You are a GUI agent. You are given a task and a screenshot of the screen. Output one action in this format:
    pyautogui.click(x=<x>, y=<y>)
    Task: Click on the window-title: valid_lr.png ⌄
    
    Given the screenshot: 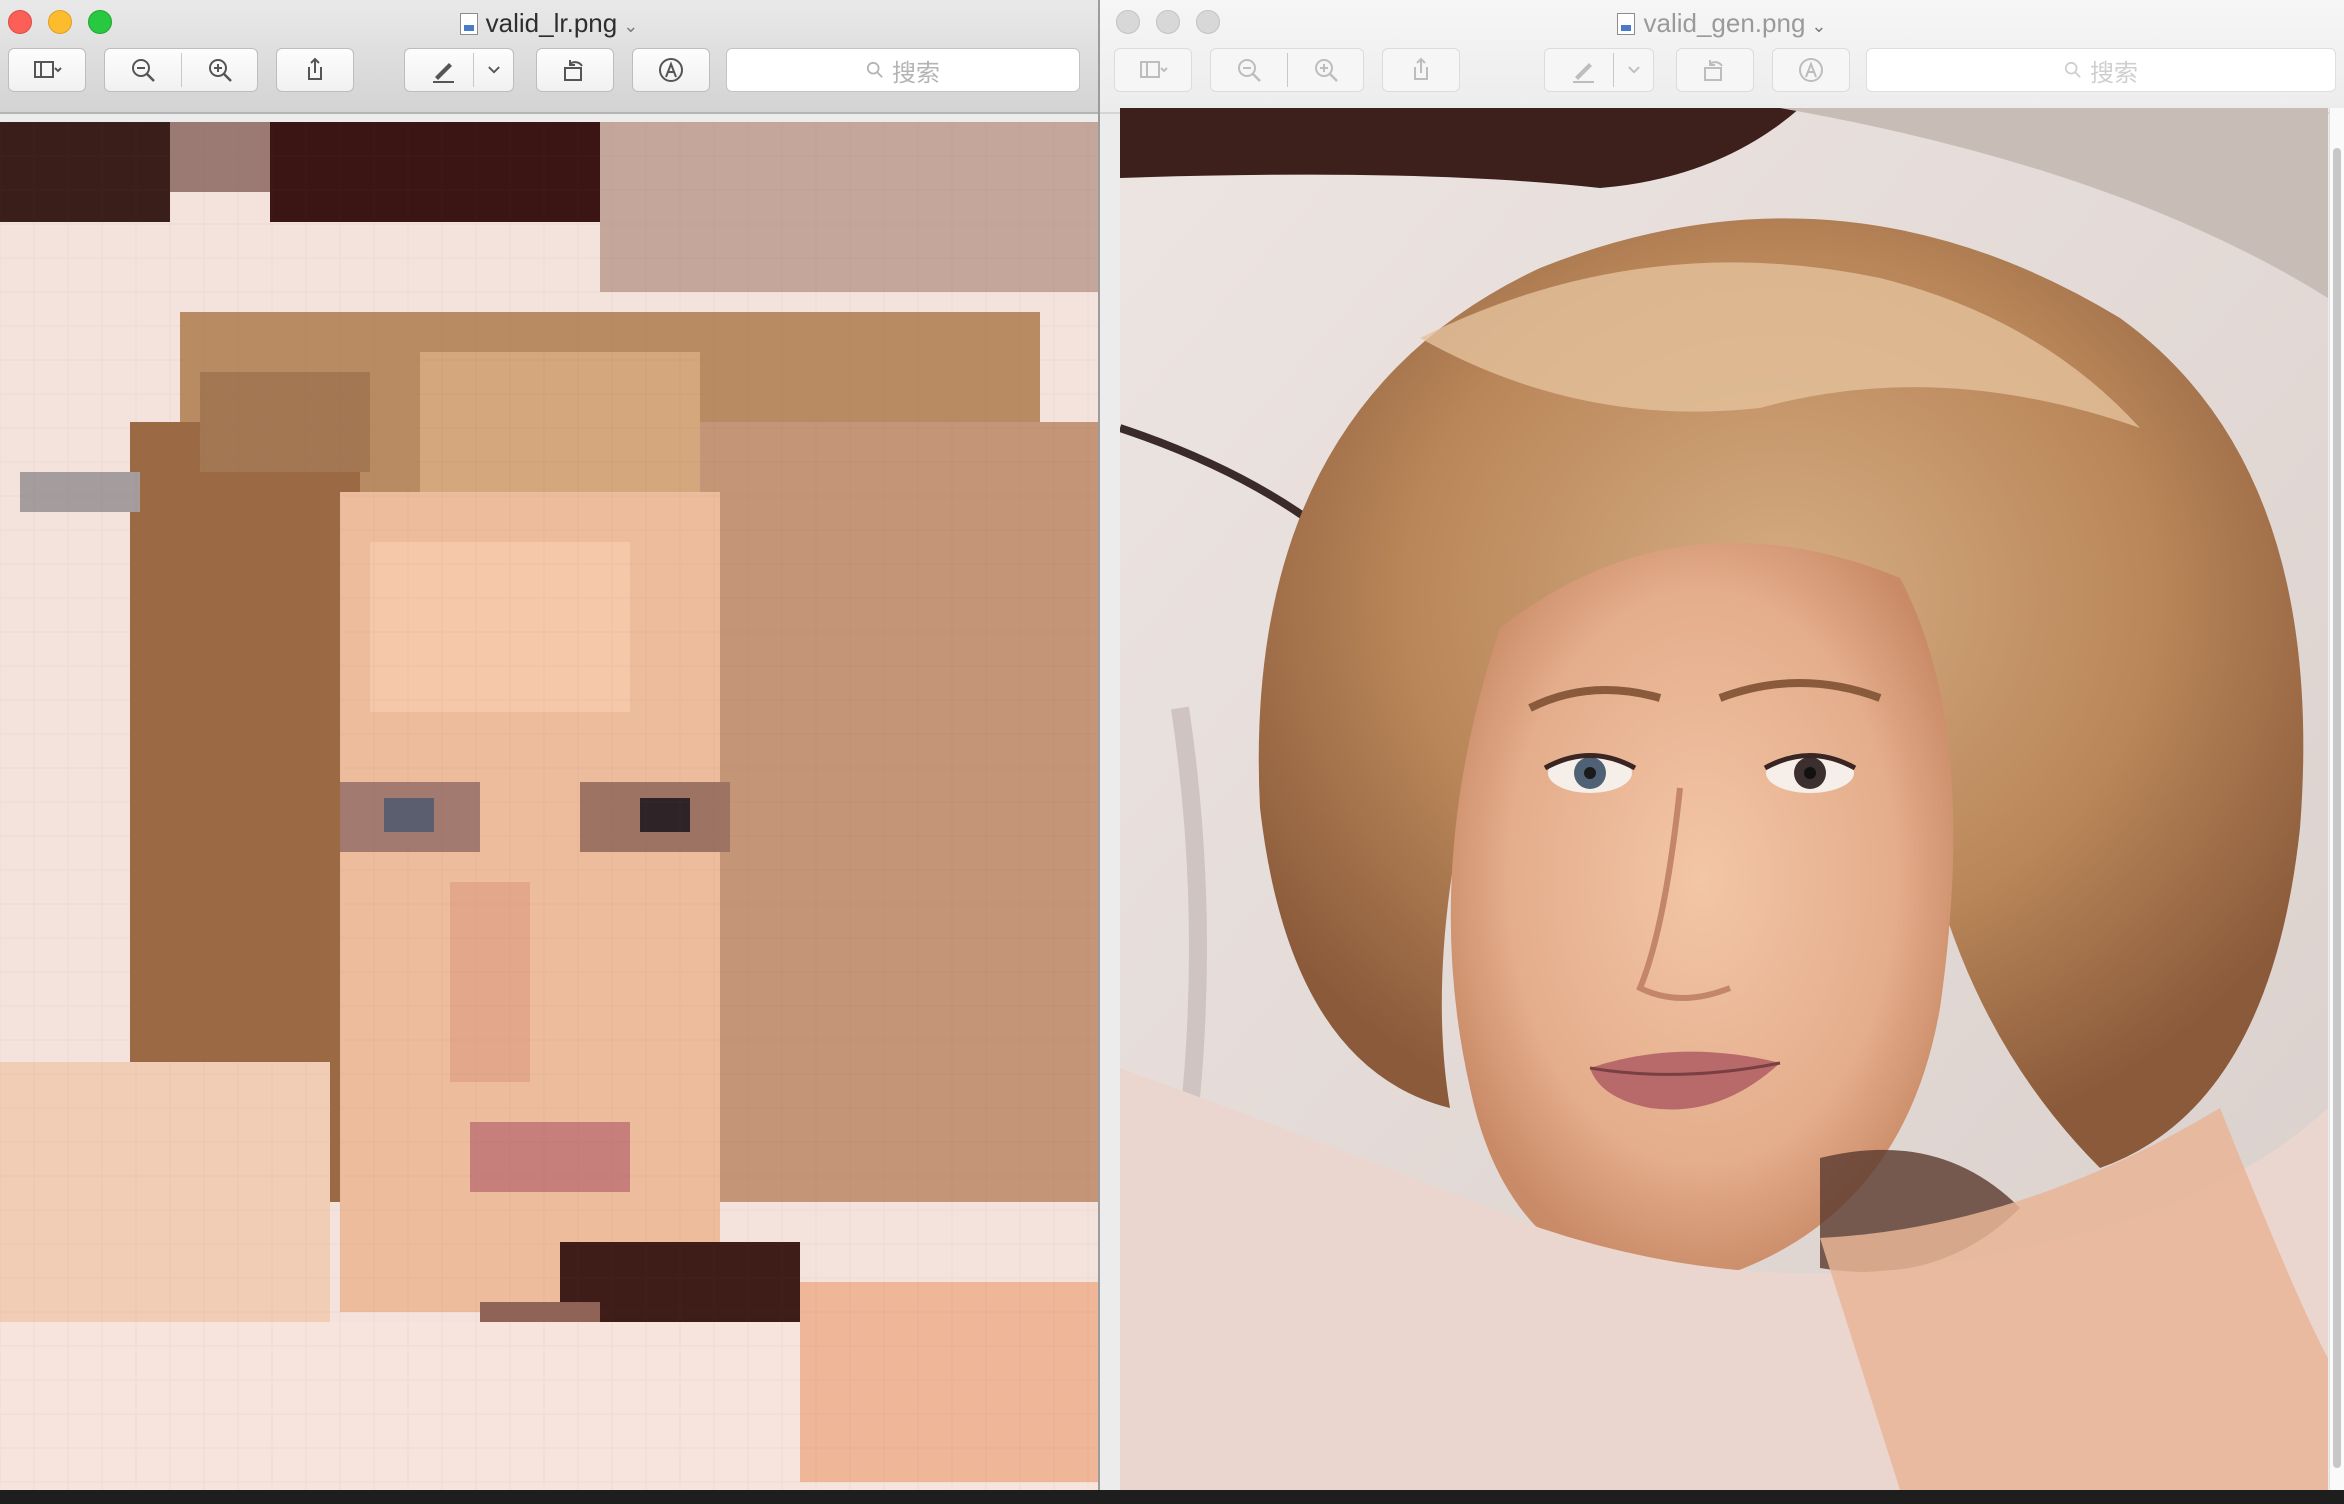 What is the action you would take?
    pyautogui.click(x=549, y=24)
    